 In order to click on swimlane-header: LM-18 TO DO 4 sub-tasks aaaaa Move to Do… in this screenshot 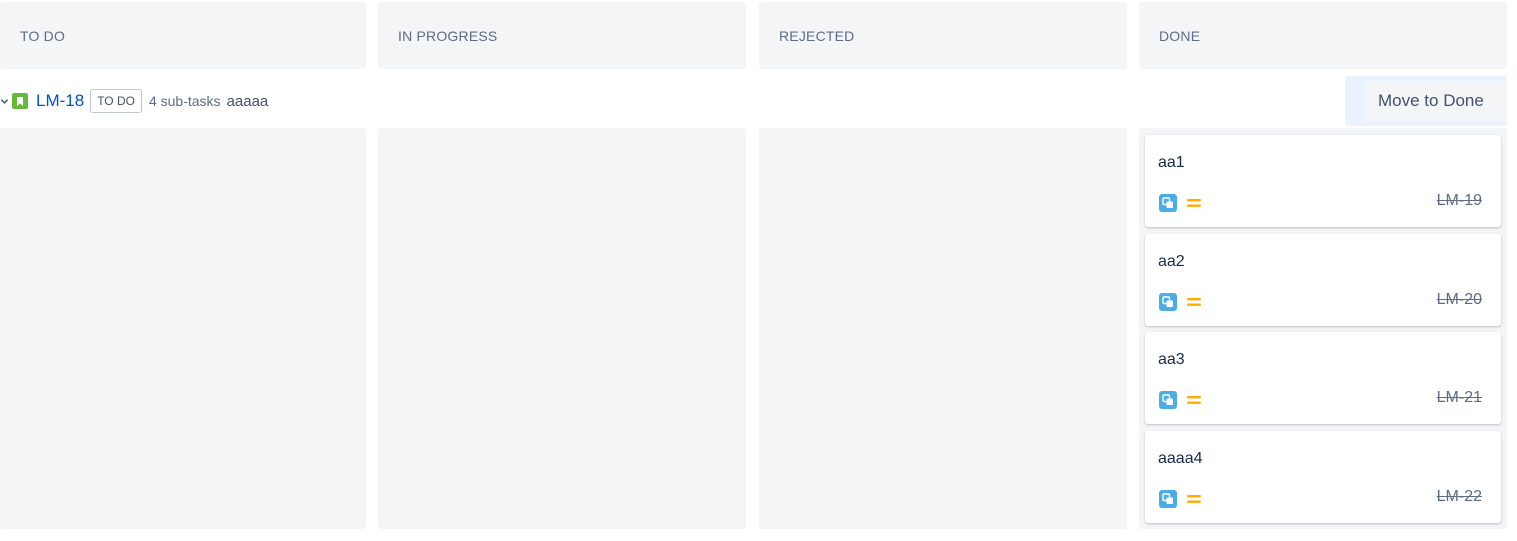, I will do `click(758, 101)`.